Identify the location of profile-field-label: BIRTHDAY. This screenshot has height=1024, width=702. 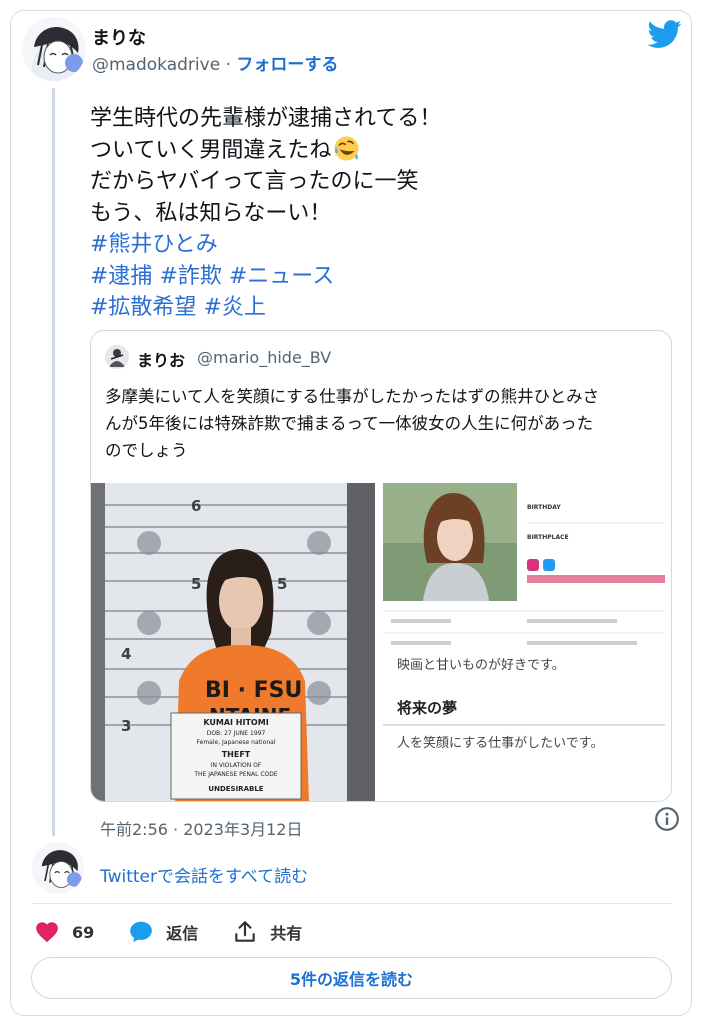
(544, 507).